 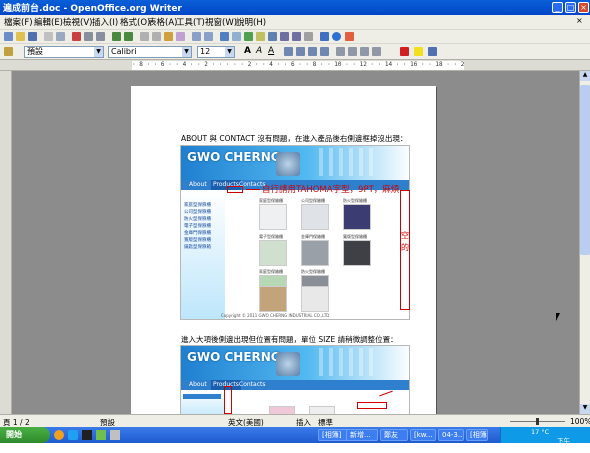 What do you see at coordinates (208, 36) in the screenshot?
I see `redo-icon` at bounding box center [208, 36].